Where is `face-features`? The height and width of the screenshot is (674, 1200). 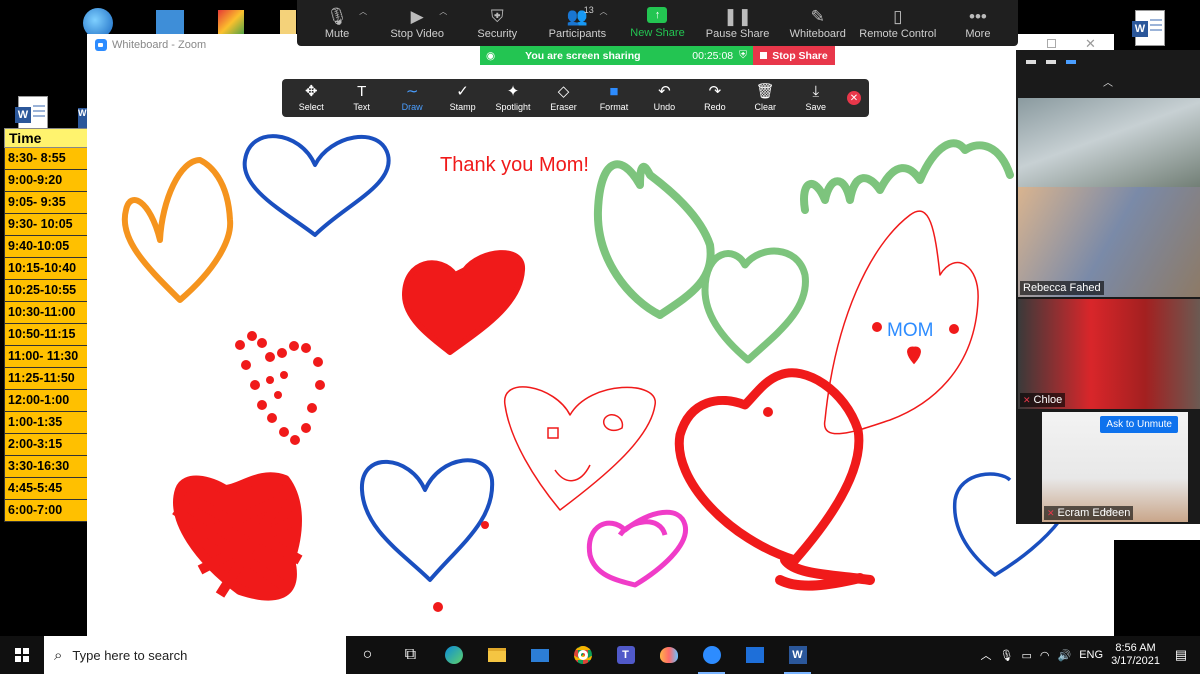
face-features is located at coordinates (585, 448).